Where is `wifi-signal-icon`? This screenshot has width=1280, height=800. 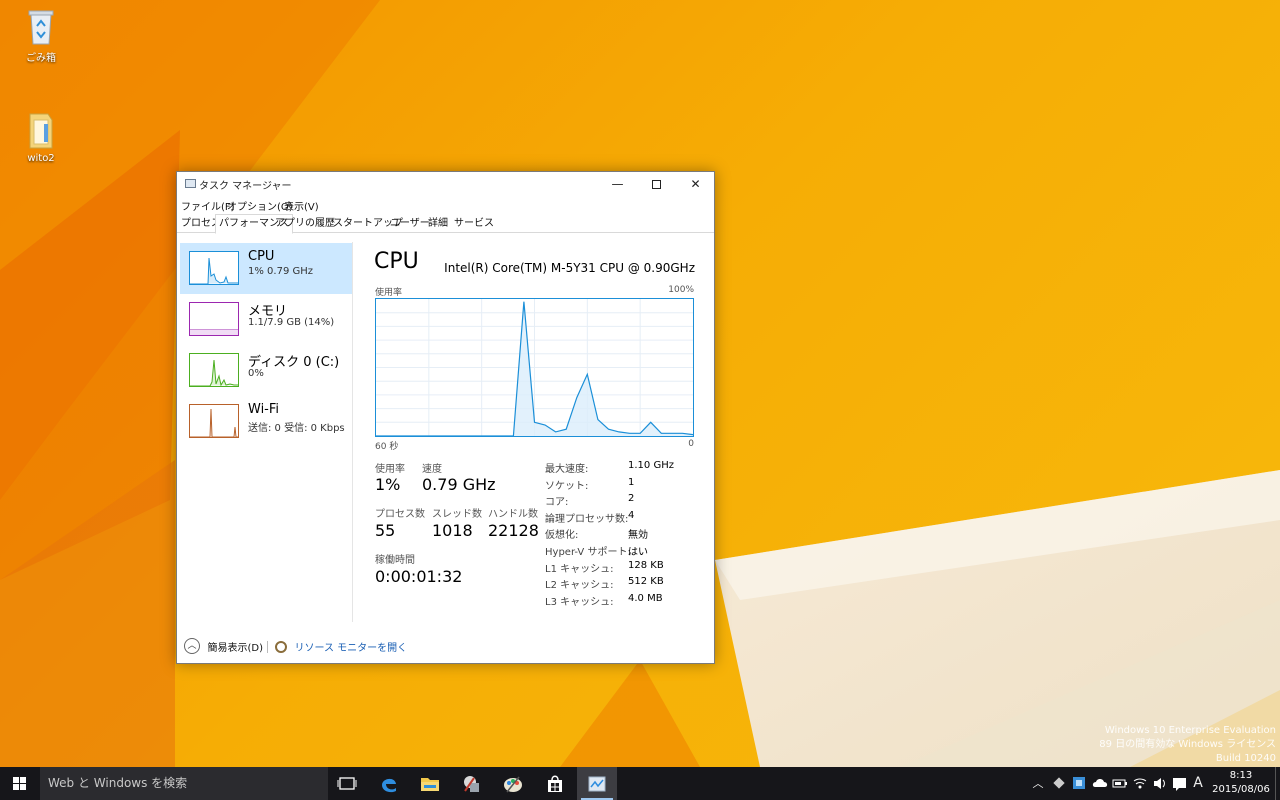 wifi-signal-icon is located at coordinates (1140, 783).